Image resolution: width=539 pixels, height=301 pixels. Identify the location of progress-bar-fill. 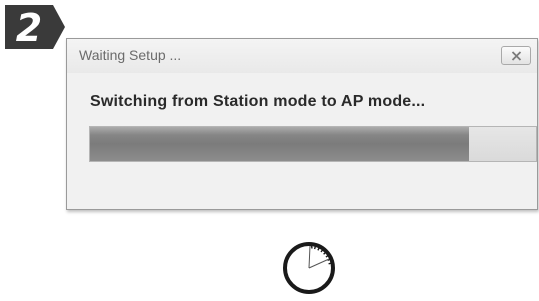
(280, 144).